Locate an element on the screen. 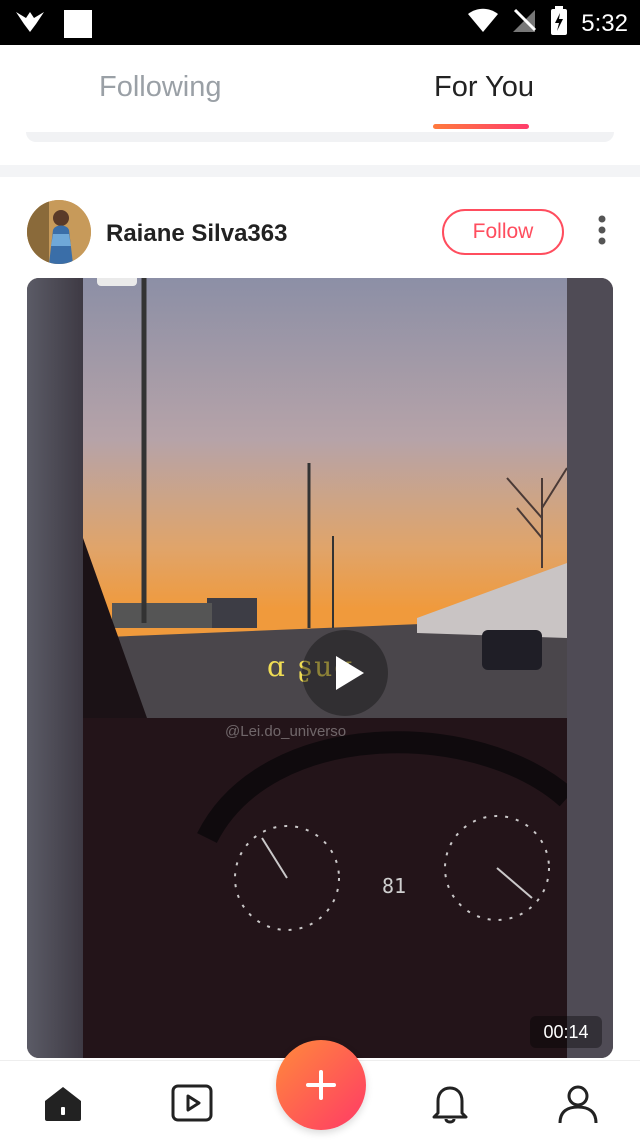 The height and width of the screenshot is (1144, 640). wifi-icon is located at coordinates (483, 23).